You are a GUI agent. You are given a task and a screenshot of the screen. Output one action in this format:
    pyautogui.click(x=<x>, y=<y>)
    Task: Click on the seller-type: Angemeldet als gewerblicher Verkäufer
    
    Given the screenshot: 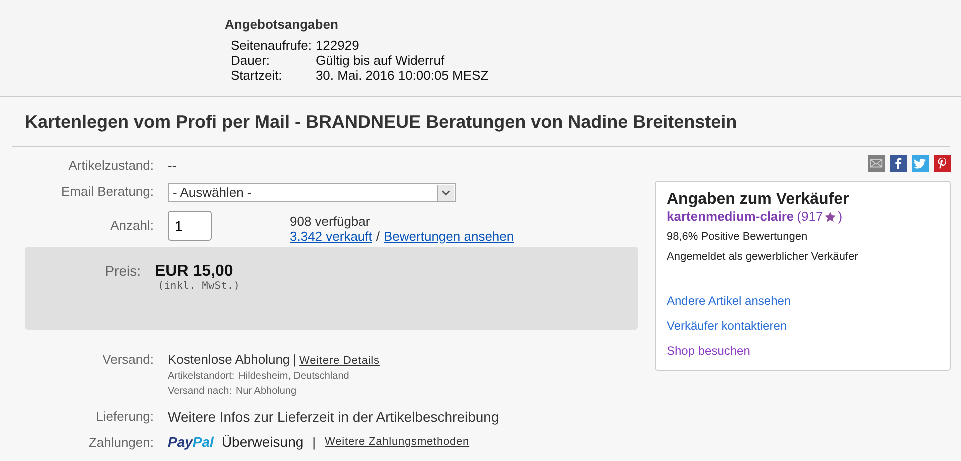 What is the action you would take?
    pyautogui.click(x=762, y=257)
    